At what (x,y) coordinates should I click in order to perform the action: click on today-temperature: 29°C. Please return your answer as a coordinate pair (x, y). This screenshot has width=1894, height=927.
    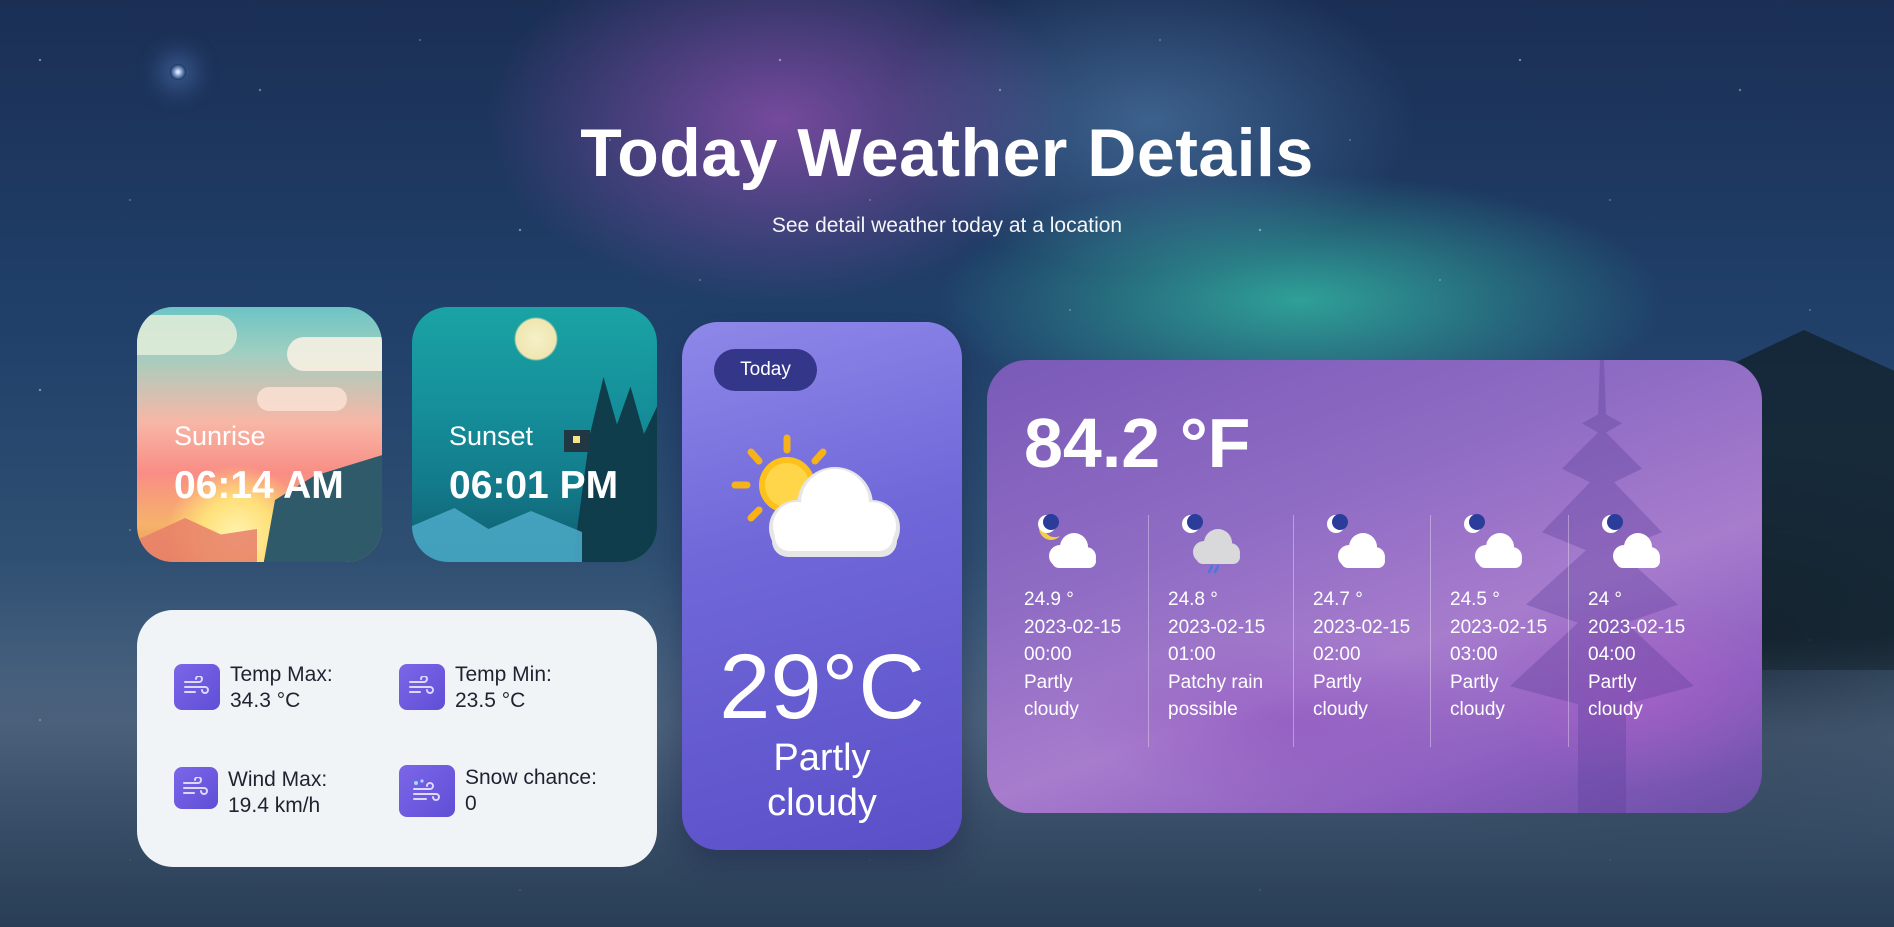
    Looking at the image, I should click on (822, 687).